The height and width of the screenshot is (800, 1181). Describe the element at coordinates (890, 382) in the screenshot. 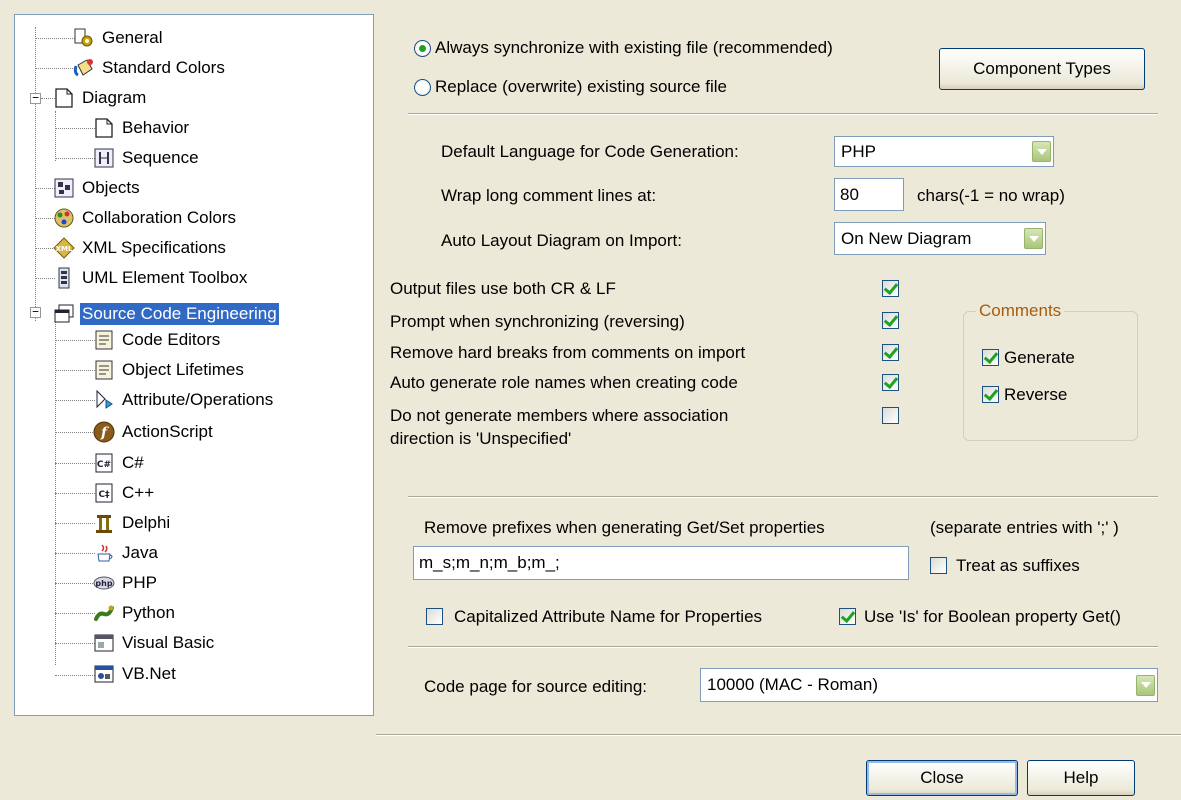

I see `auto-role-names-checkbox` at that location.